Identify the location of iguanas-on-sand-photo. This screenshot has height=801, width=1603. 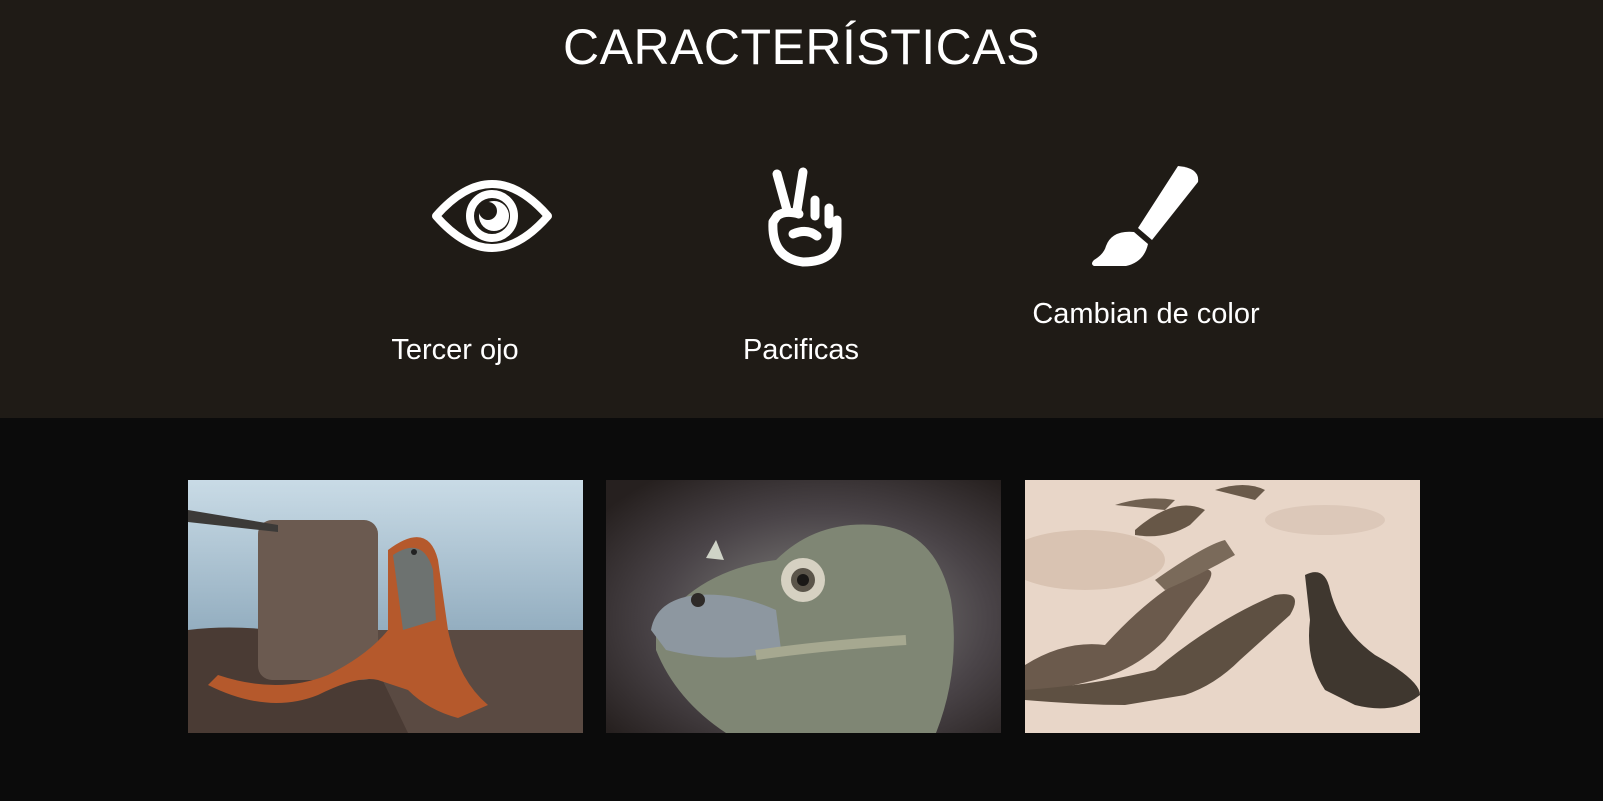
(1222, 606).